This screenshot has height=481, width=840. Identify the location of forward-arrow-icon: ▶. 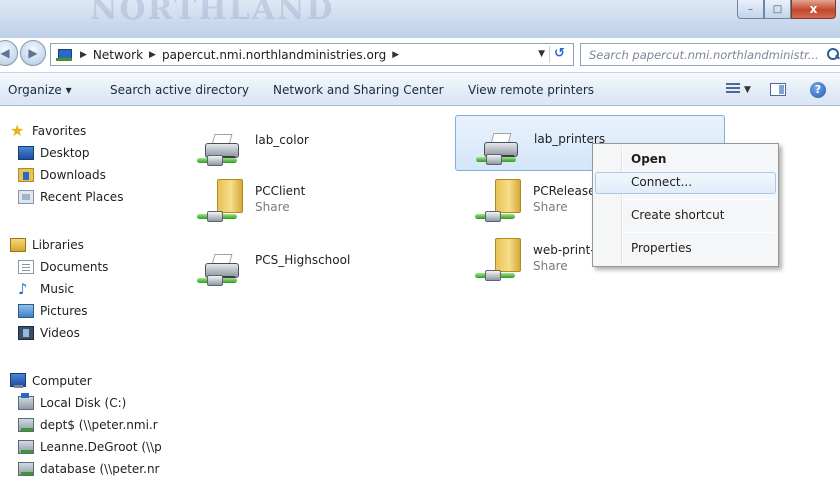
(33, 53).